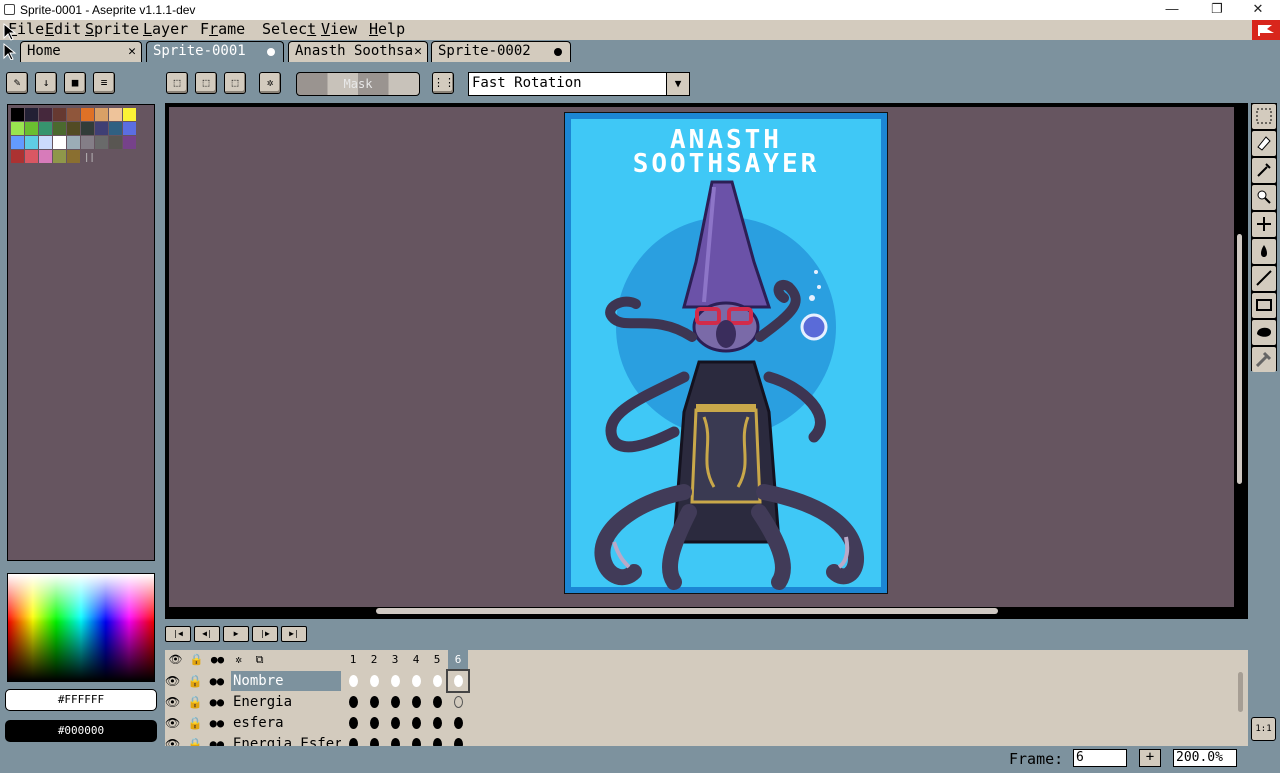 Image resolution: width=1280 pixels, height=773 pixels. I want to click on close-window-button: ✕, so click(1258, 10).